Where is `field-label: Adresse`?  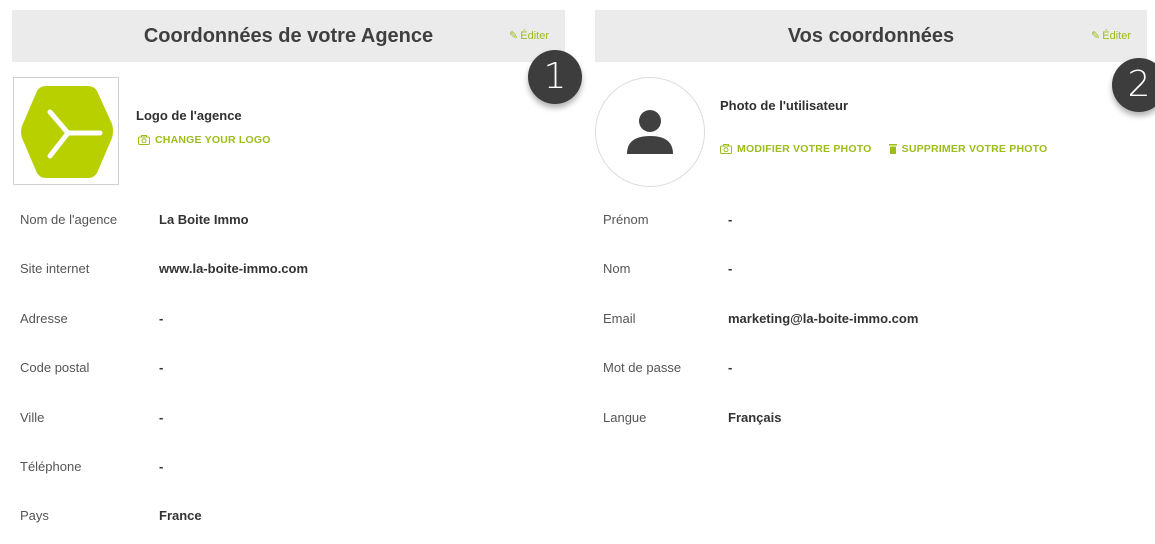 field-label: Adresse is located at coordinates (44, 318).